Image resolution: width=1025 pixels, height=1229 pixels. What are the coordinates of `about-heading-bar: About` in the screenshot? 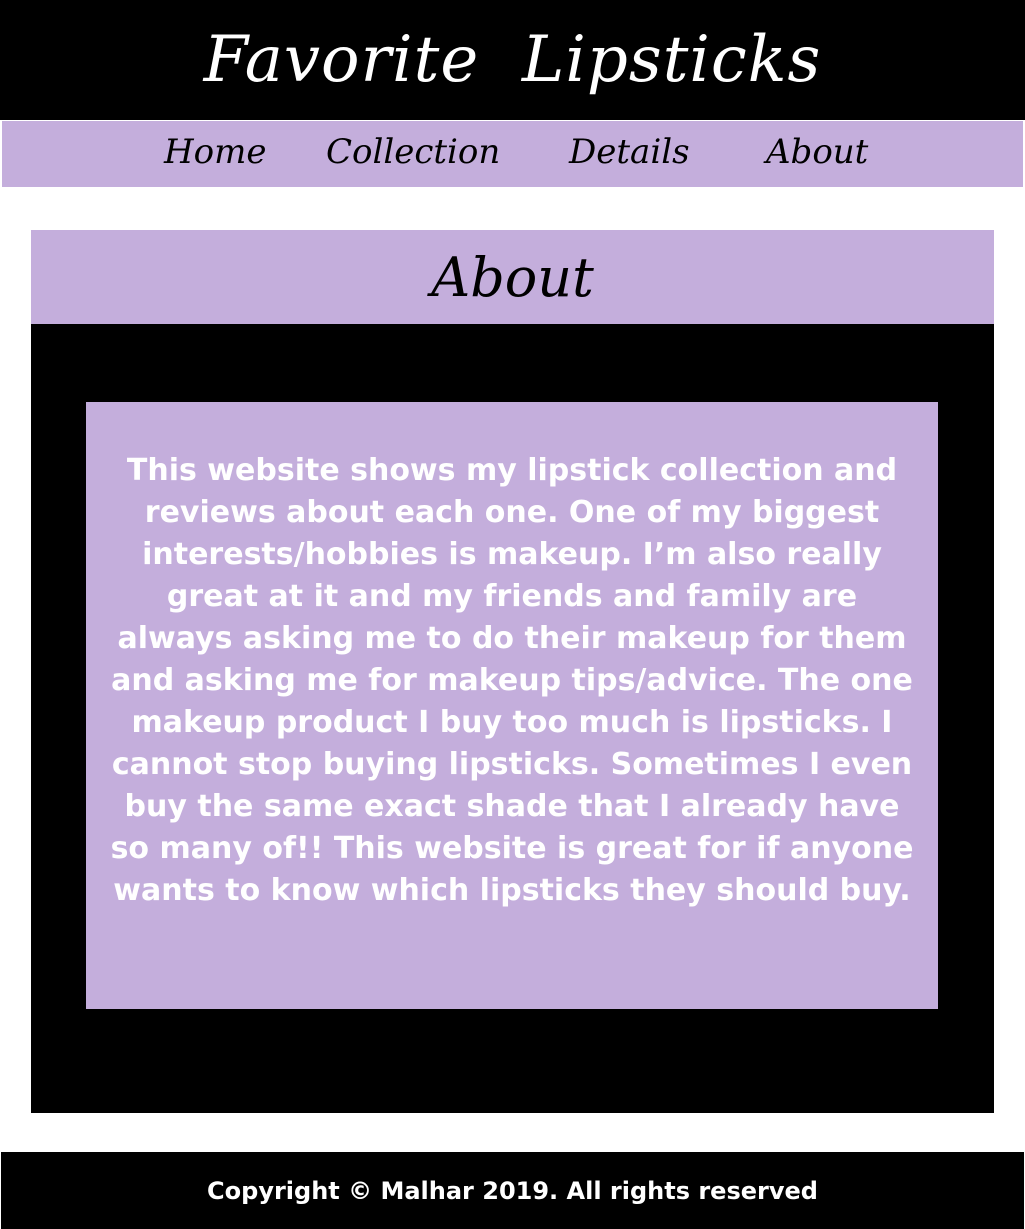 It's located at (512, 277).